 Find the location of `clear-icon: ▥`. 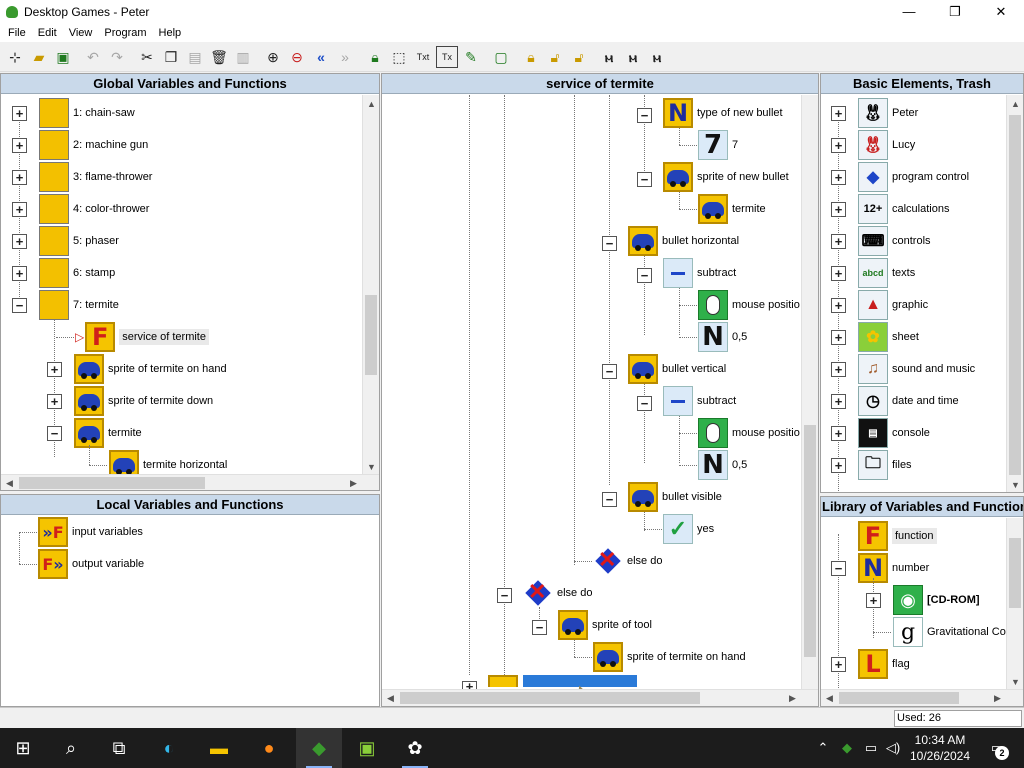

clear-icon: ▥ is located at coordinates (243, 57).